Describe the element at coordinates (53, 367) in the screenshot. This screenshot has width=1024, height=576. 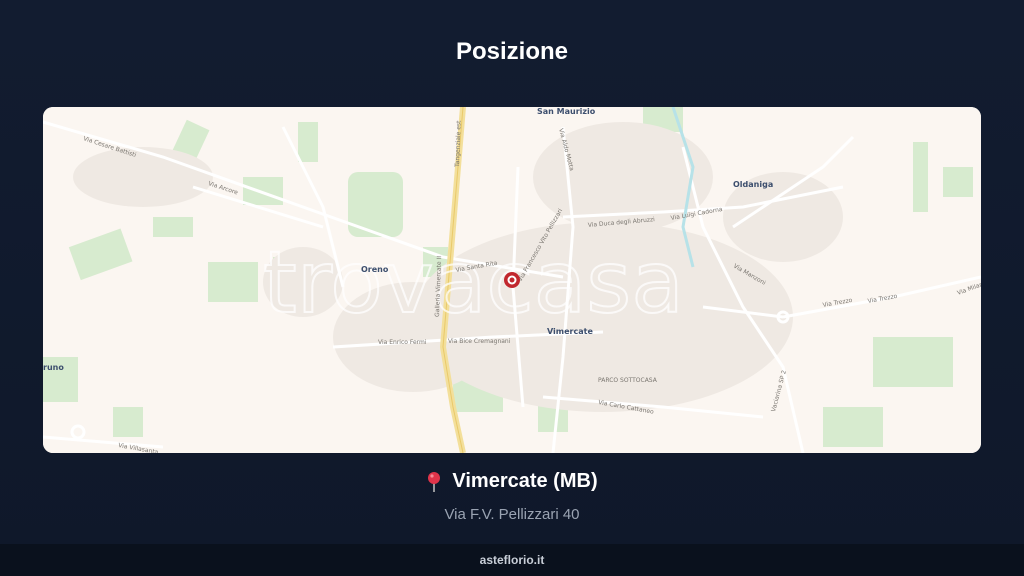
I see `map-label-runo: runo` at that location.